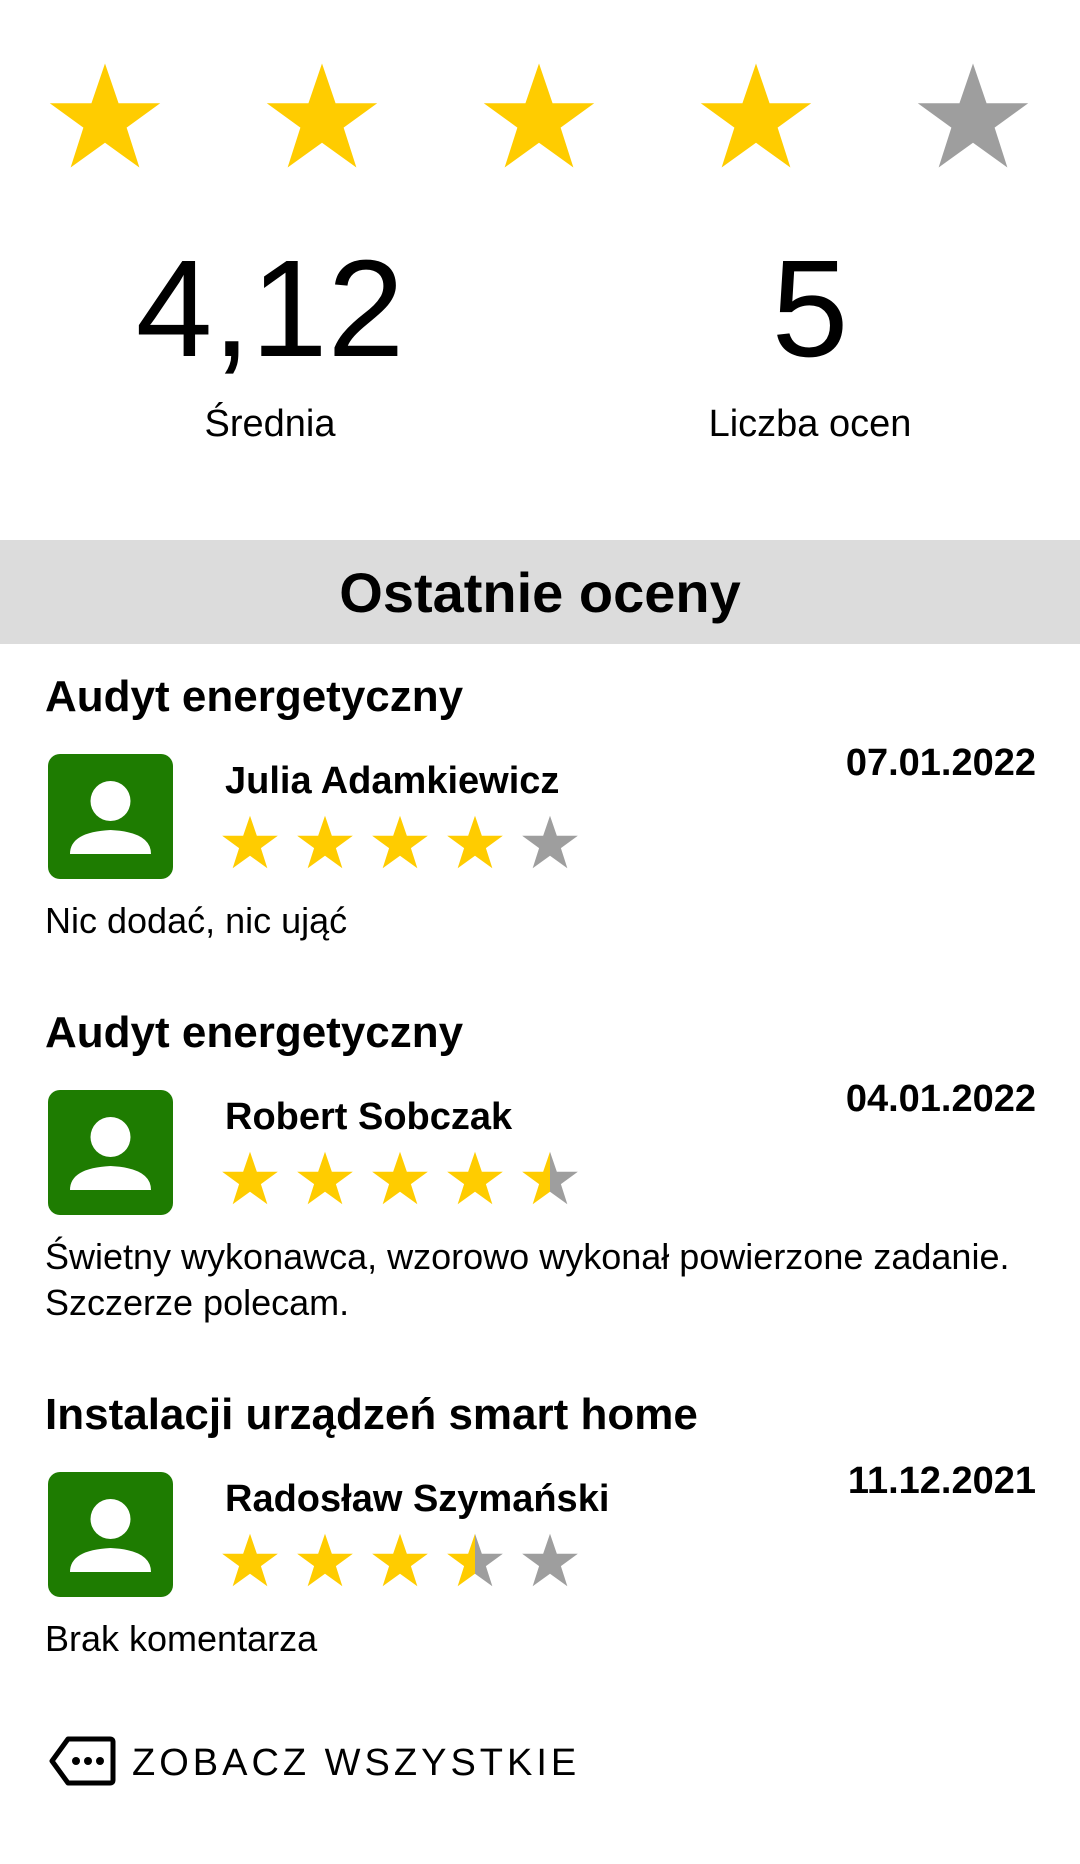  I want to click on rating-count-value: 5, so click(810, 309).